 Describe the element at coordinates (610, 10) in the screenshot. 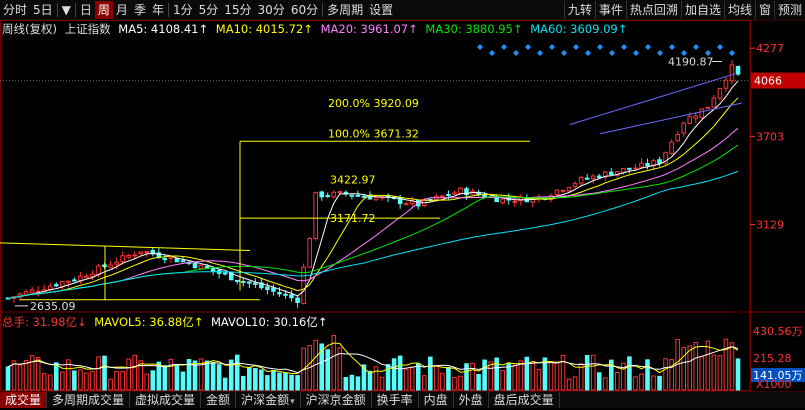

I see `tb-event: 事件` at that location.